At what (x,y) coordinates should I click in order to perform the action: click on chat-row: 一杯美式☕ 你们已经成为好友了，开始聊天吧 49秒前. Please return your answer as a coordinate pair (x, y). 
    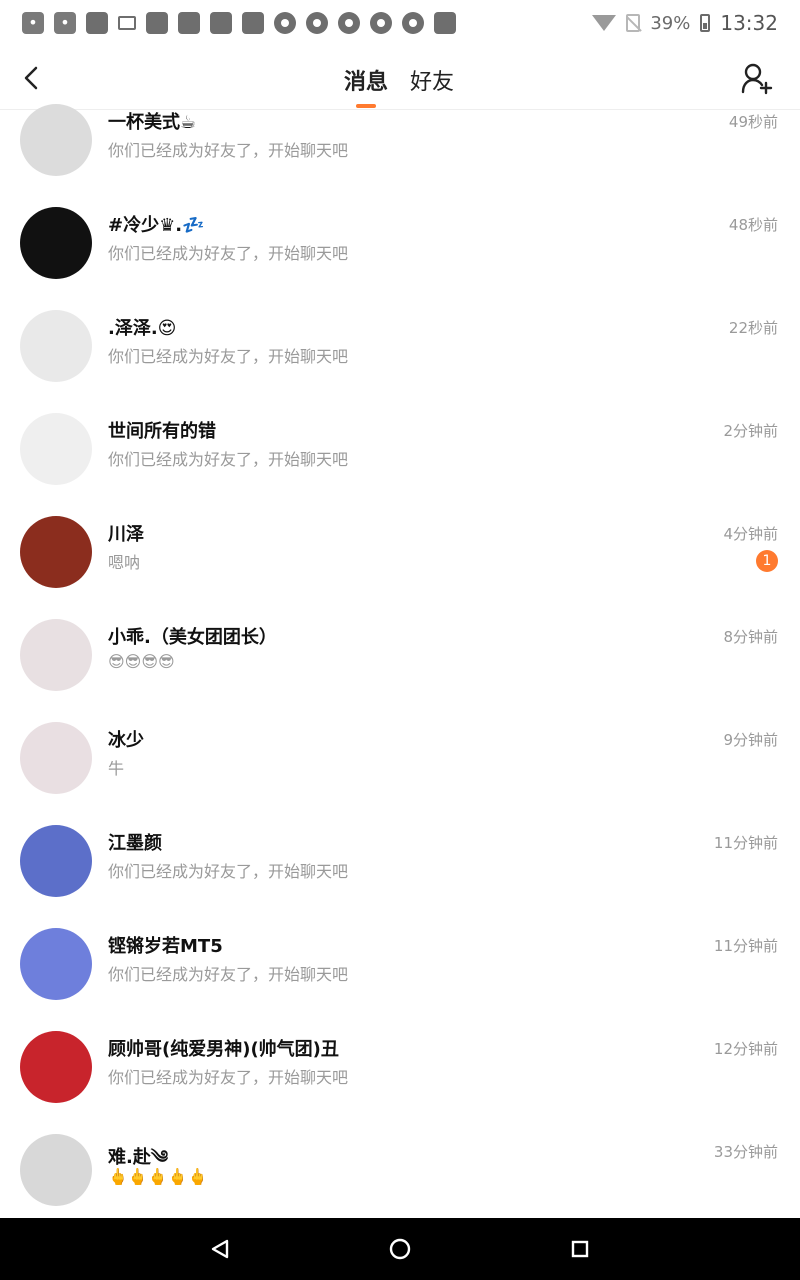
    Looking at the image, I should click on (400, 155).